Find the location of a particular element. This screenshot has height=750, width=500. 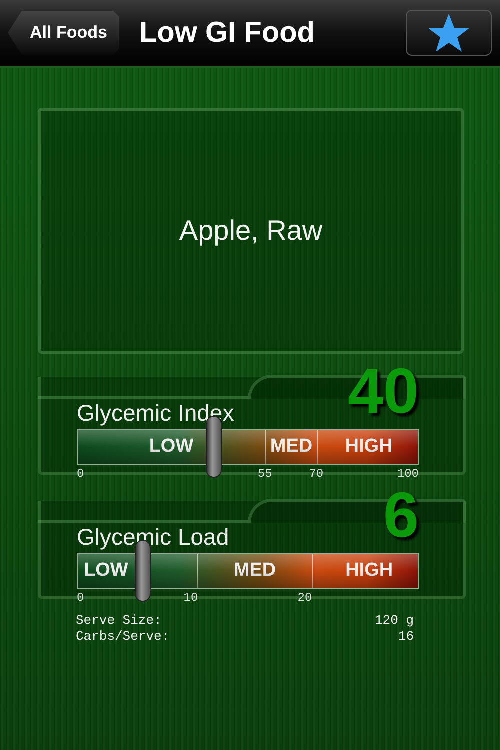

tick-label: 20 is located at coordinates (305, 598).